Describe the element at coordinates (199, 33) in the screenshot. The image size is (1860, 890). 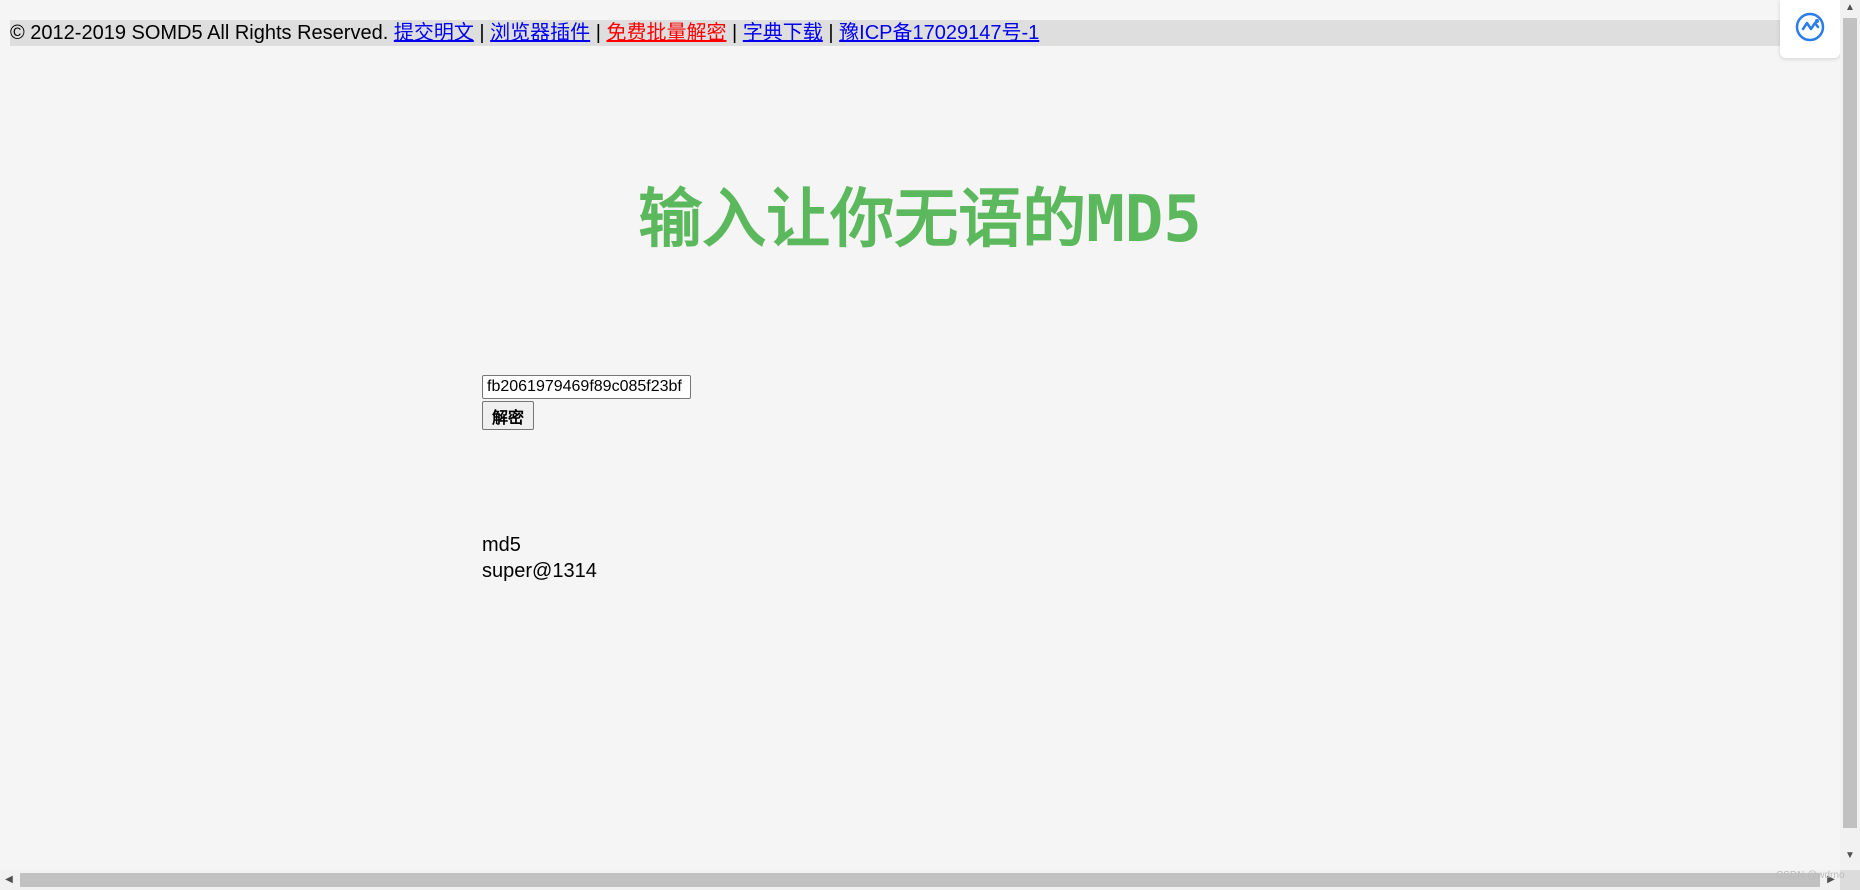
I see `copyright-text: © 2012-2019 SOMD5 All Rights Reserved.` at that location.